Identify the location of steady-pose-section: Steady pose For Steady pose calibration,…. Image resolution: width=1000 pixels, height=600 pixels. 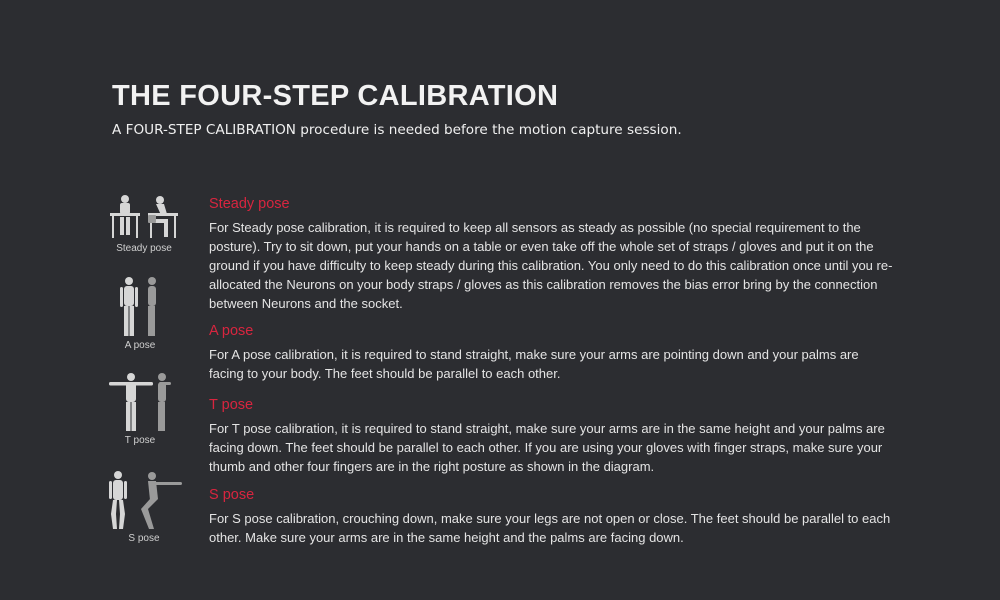
(551, 254).